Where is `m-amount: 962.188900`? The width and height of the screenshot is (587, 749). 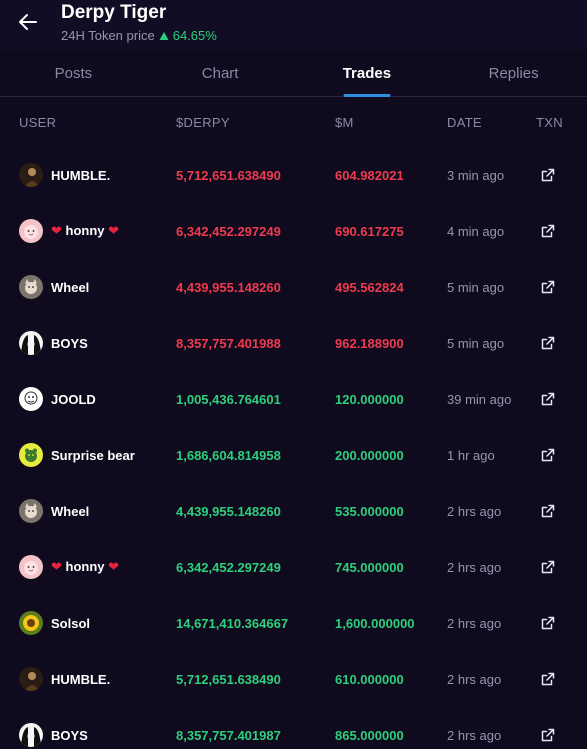
m-amount: 962.188900 is located at coordinates (369, 343).